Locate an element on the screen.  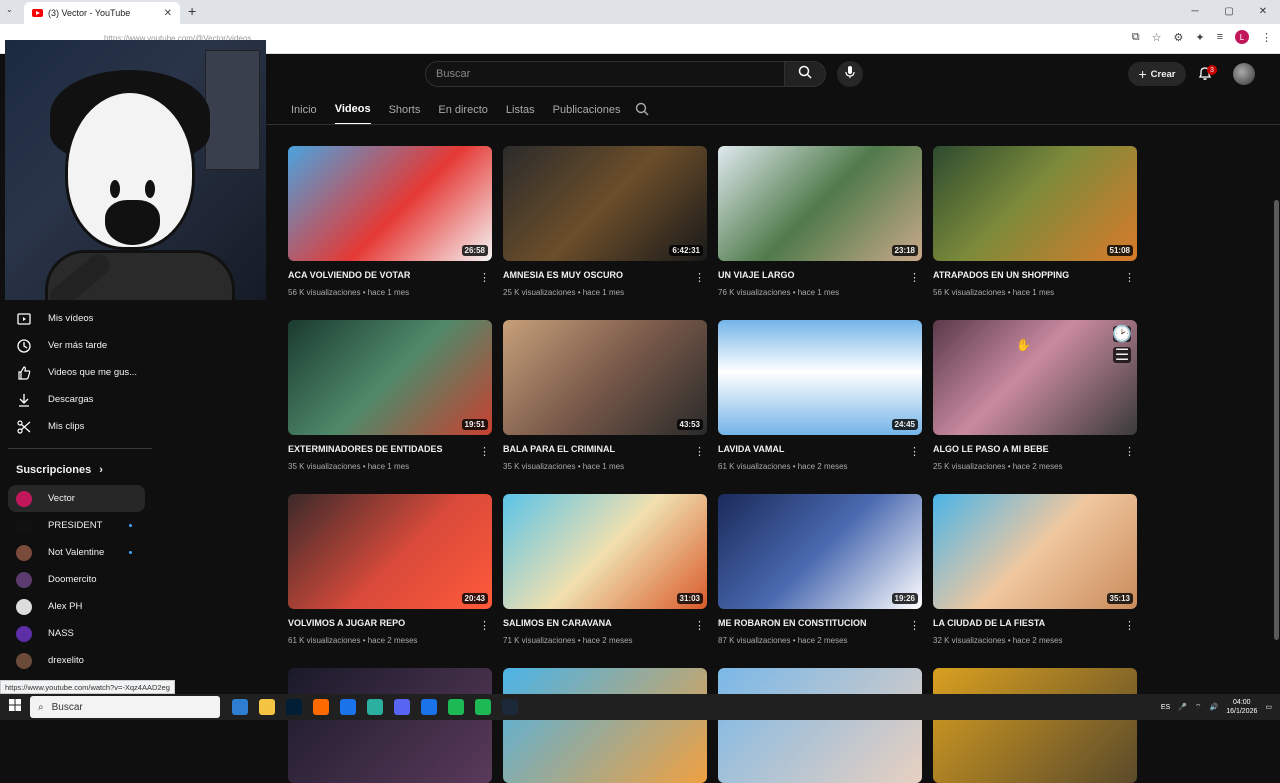
video-title: EXTERMINADORES DE ENTIDADES is located at coordinates (390, 449).